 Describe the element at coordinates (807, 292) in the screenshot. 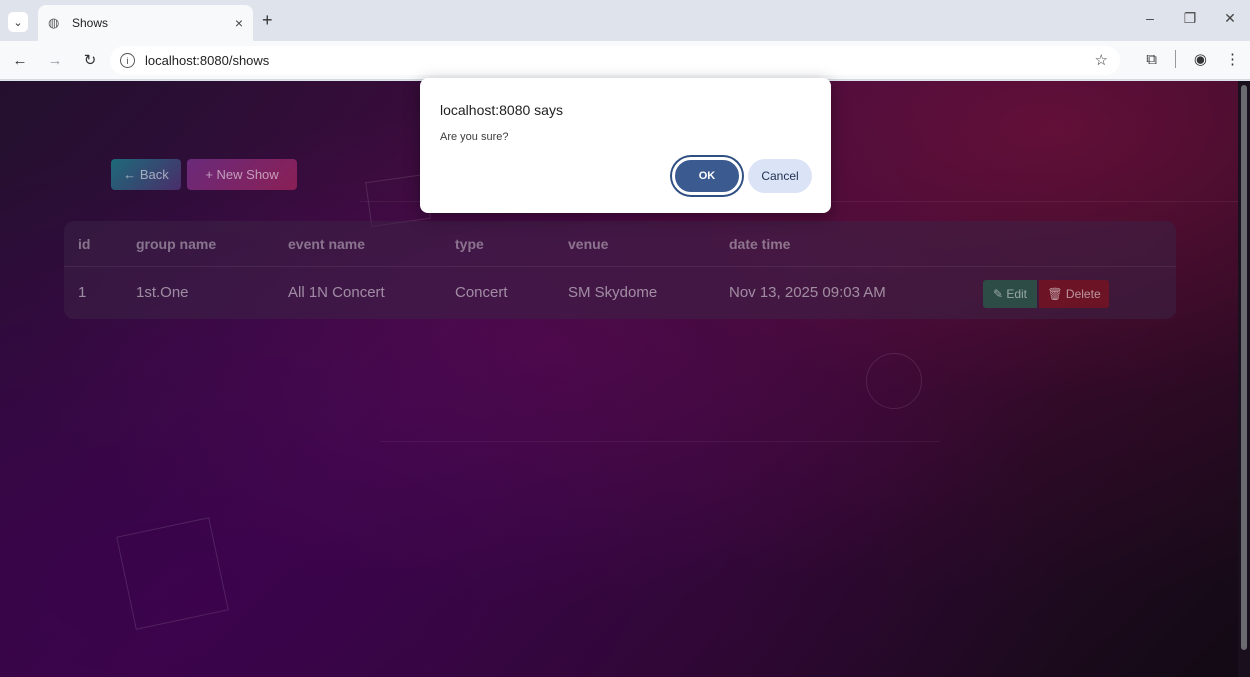

I see `cell-date-time: Nov 13, 2025 09:03 AM` at that location.